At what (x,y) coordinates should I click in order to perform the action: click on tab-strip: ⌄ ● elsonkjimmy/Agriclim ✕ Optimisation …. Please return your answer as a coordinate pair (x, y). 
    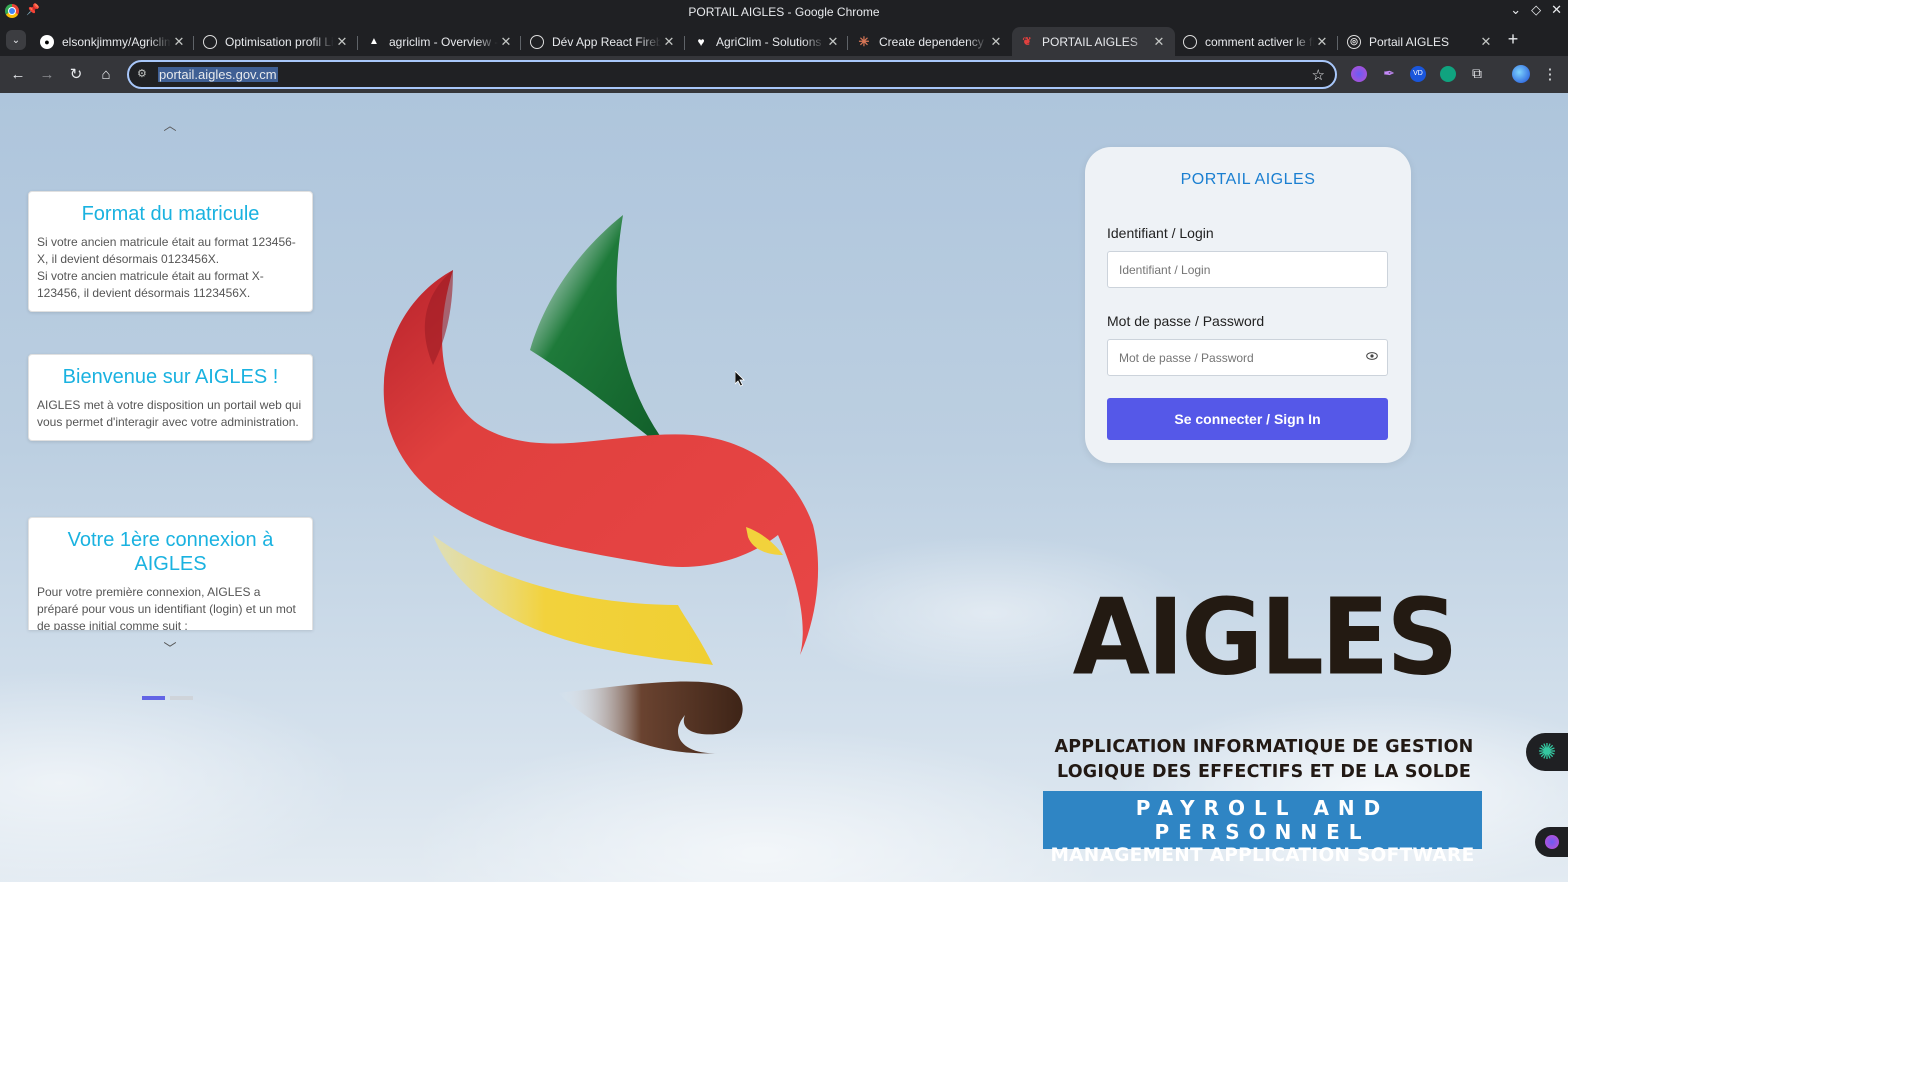
    Looking at the image, I should click on (784, 39).